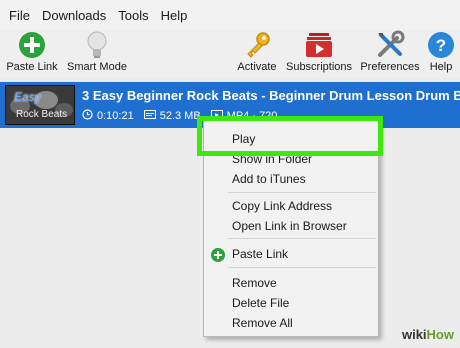 This screenshot has height=348, width=460. I want to click on smart-mode-button: Smart Mode, so click(97, 54).